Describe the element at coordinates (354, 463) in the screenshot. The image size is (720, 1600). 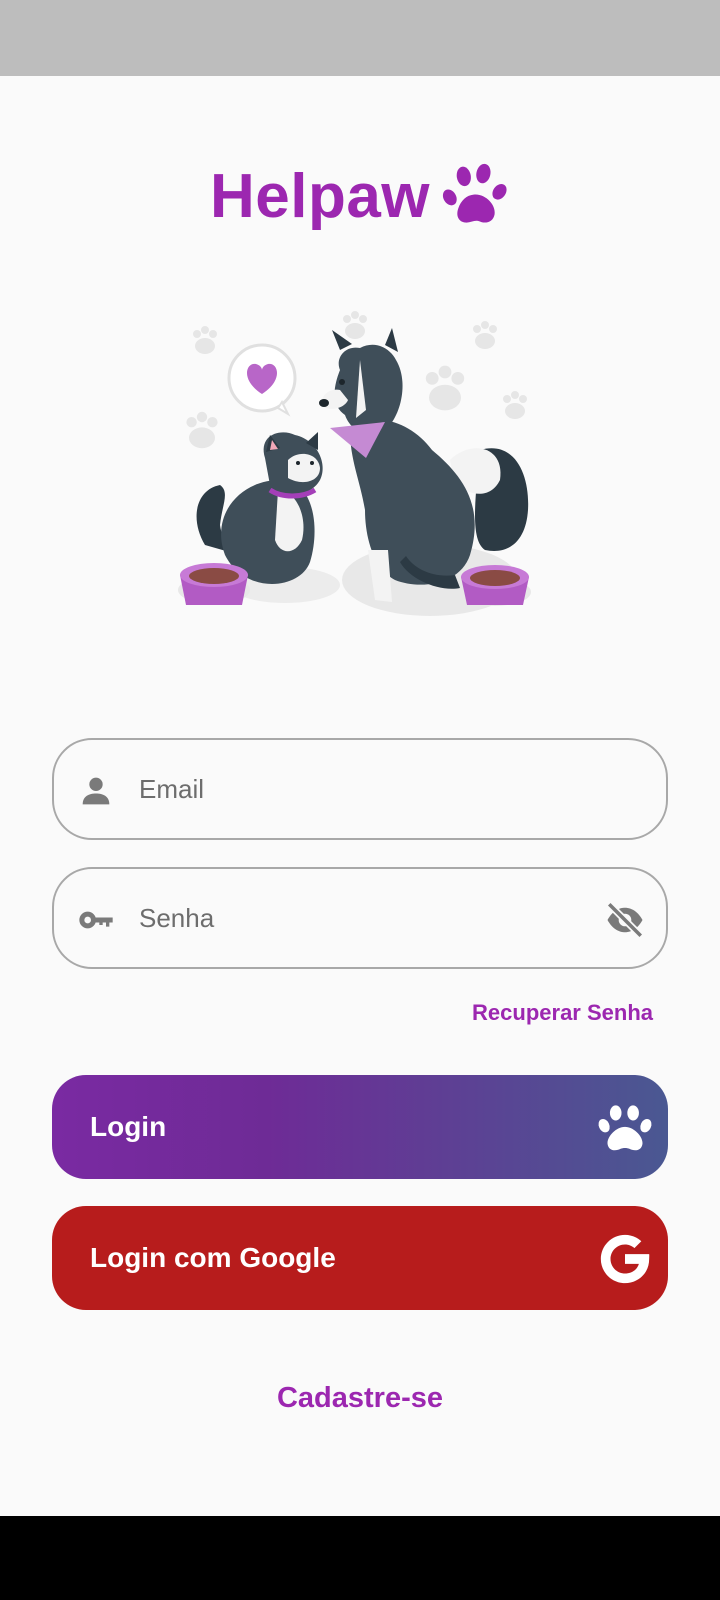
I see `pets-illustration` at that location.